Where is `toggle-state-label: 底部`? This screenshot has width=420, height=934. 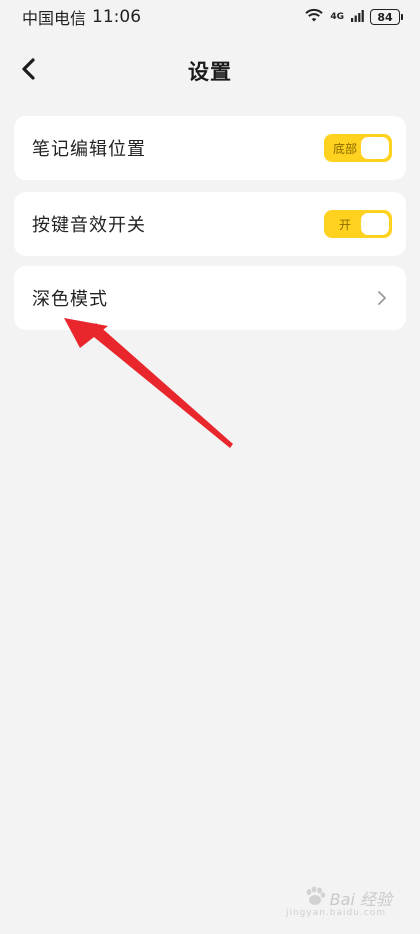
toggle-state-label: 底部 is located at coordinates (344, 148).